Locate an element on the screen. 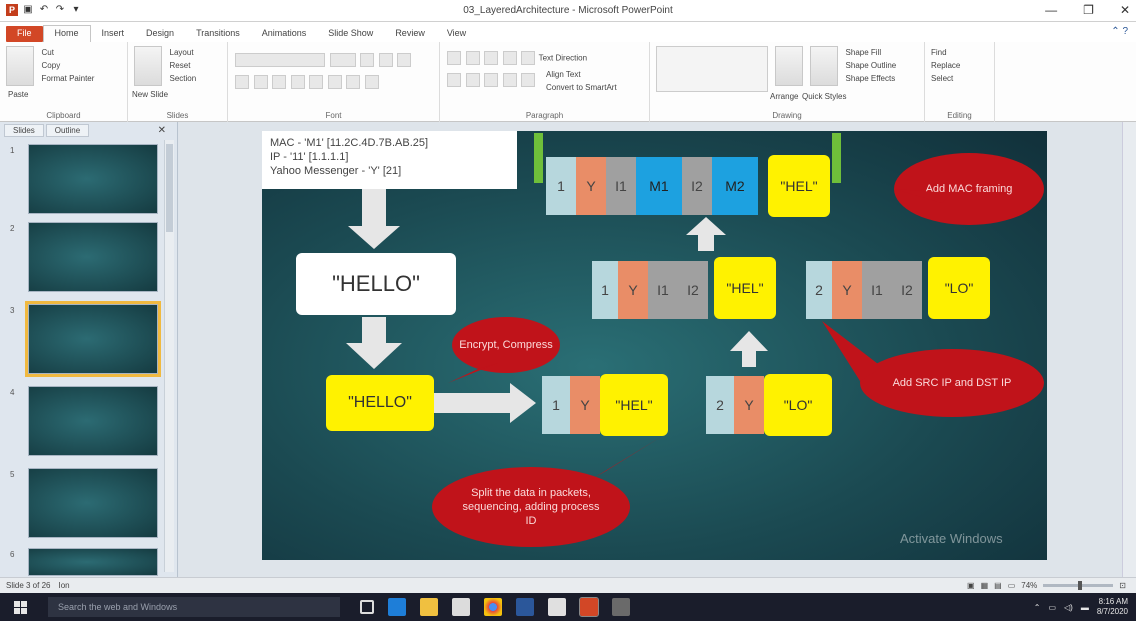 This screenshot has height=621, width=1136. chrome-icon is located at coordinates (493, 607).